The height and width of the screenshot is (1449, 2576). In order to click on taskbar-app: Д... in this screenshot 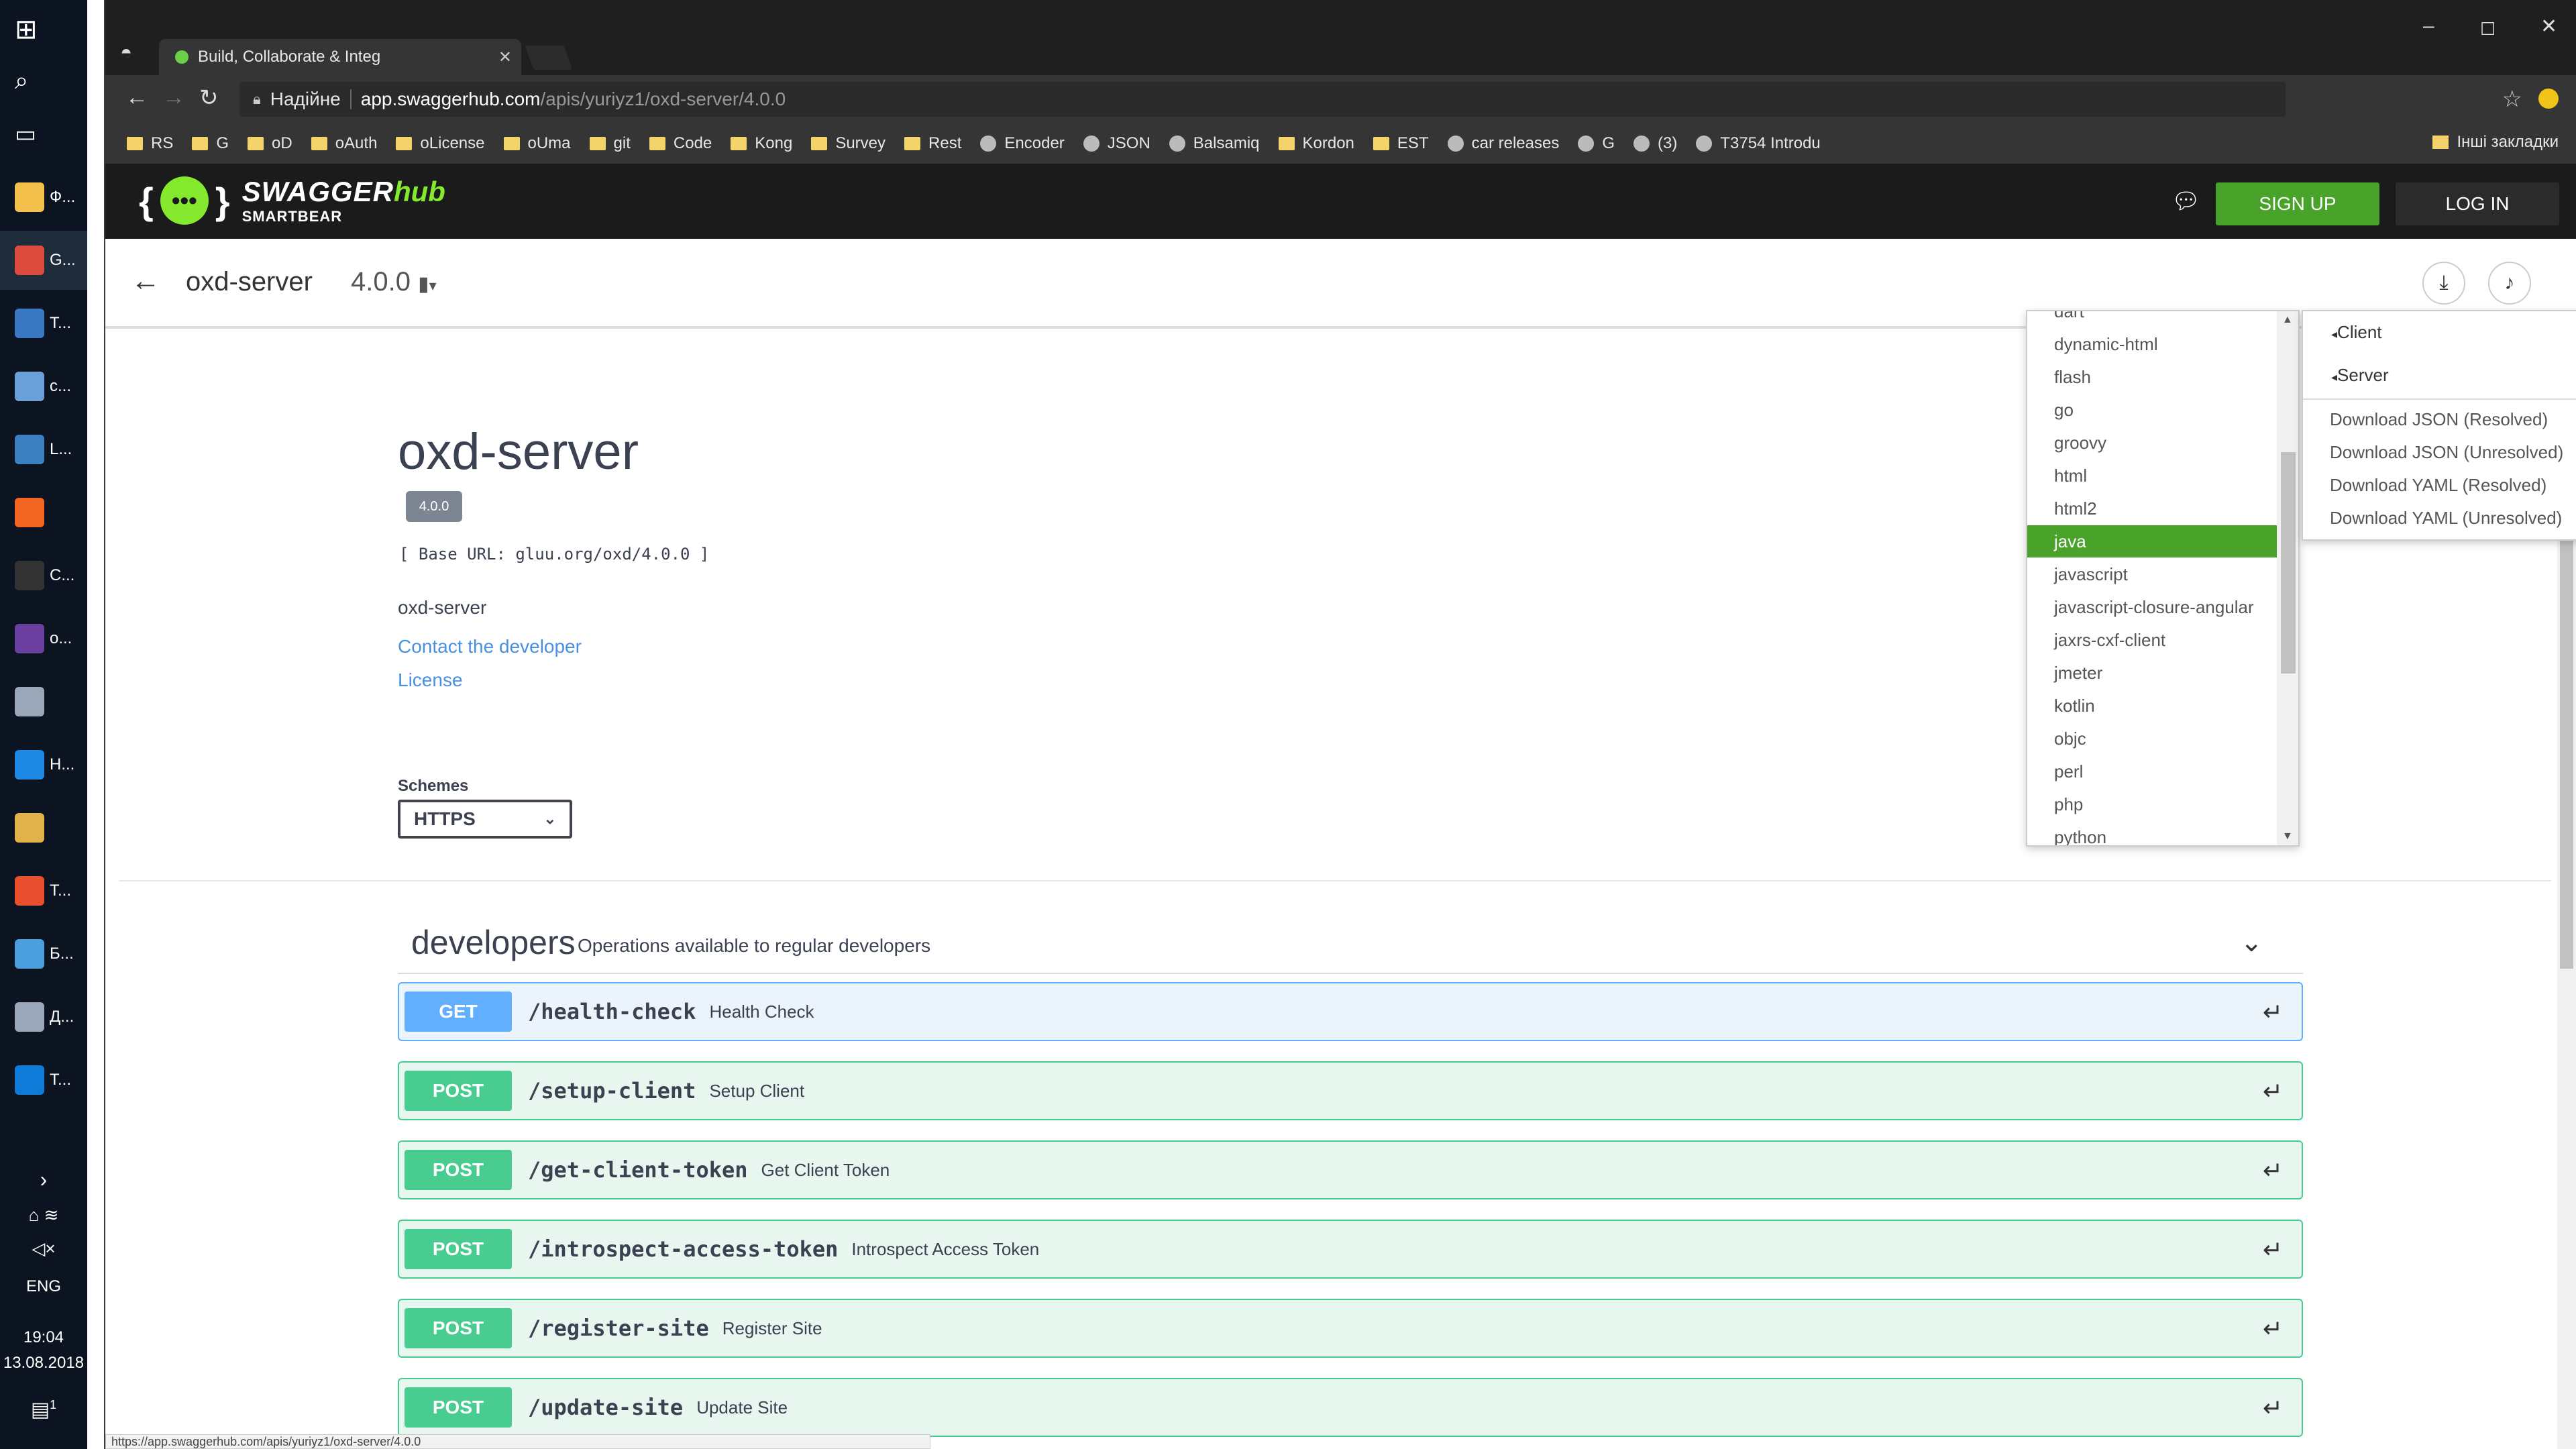, I will do `click(43, 1016)`.